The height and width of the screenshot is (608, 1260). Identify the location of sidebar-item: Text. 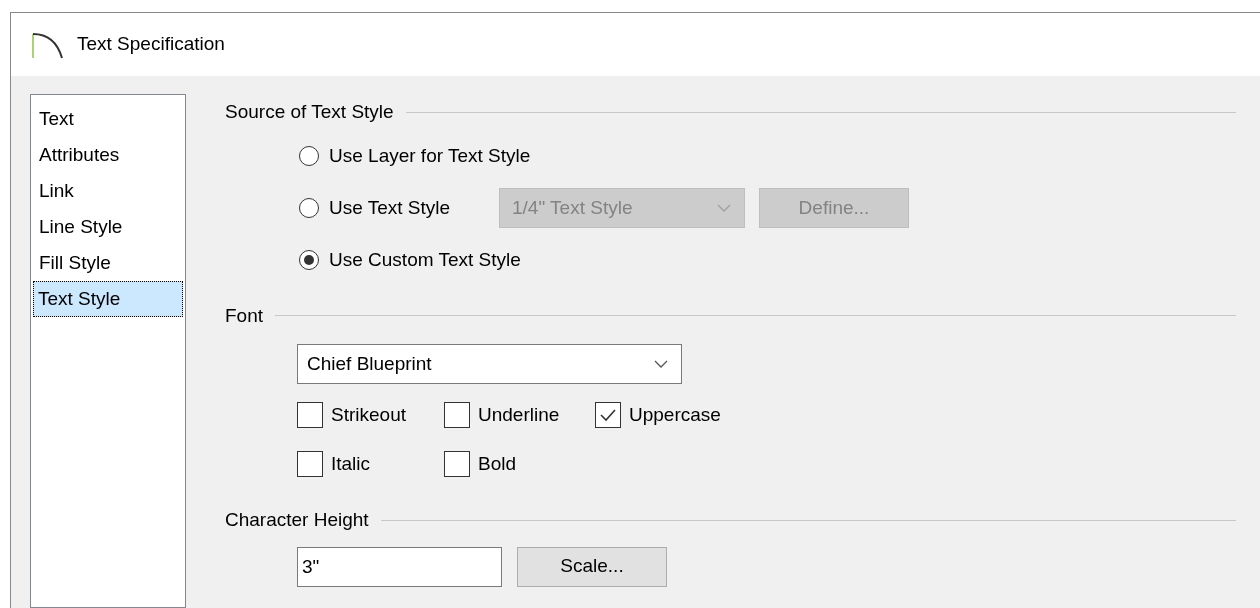
(108, 119).